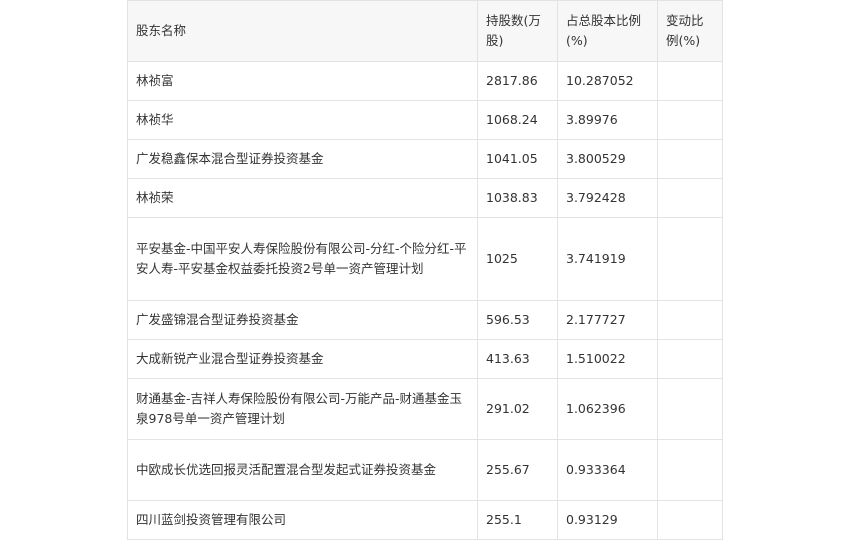  What do you see at coordinates (302, 120) in the screenshot?
I see `shareholder-name: 林祯华` at bounding box center [302, 120].